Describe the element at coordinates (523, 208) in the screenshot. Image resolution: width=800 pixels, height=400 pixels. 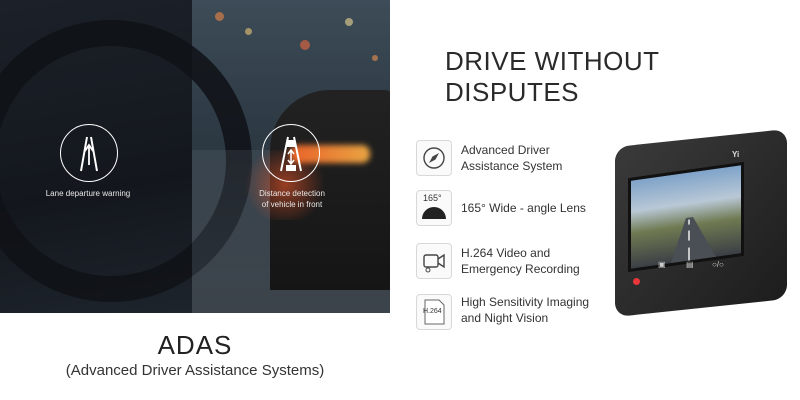
I see `feature-line: 165° Wide - angle Lens` at that location.